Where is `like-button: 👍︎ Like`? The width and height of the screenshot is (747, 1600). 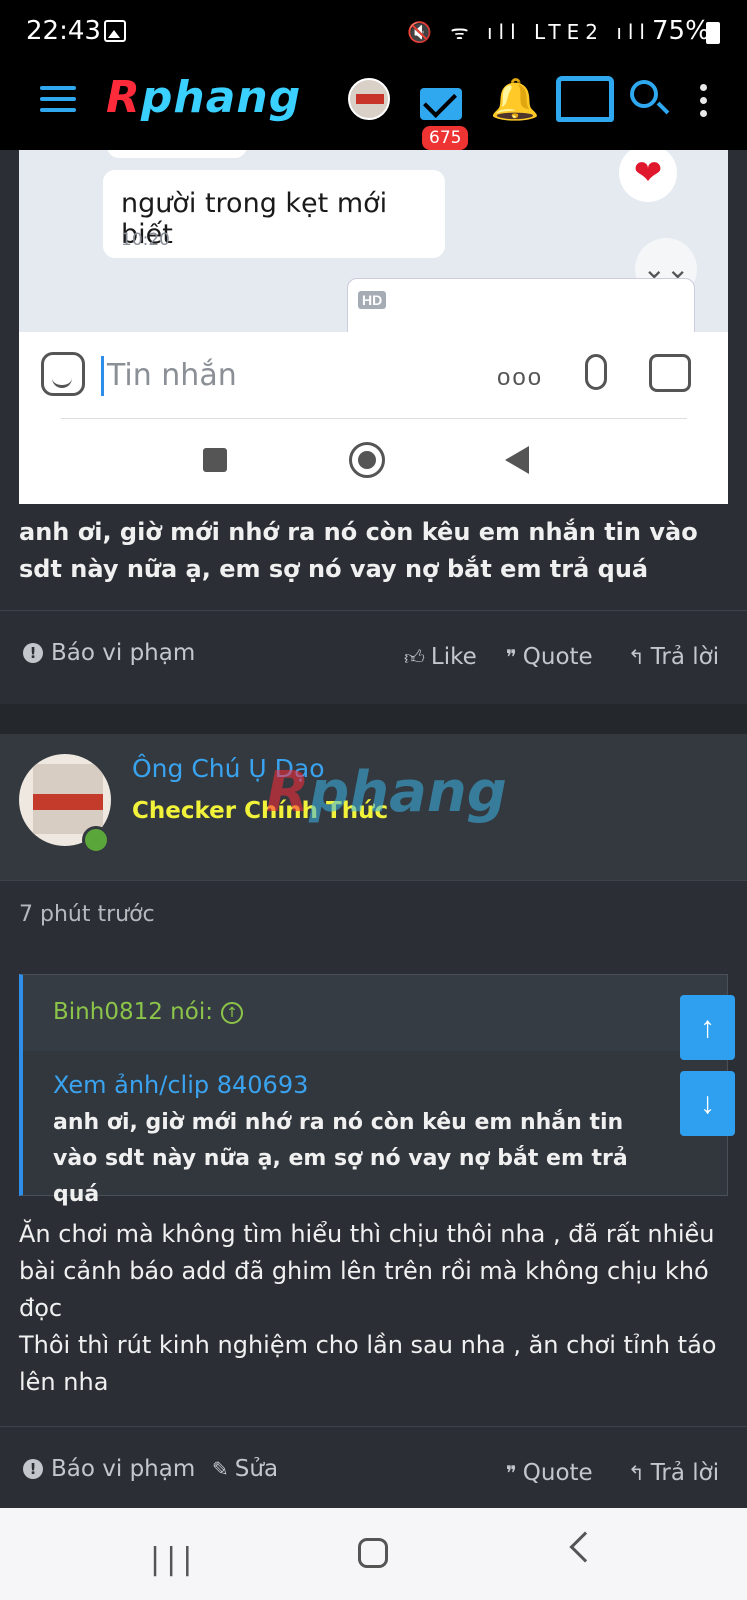 like-button: 👍︎ Like is located at coordinates (440, 657).